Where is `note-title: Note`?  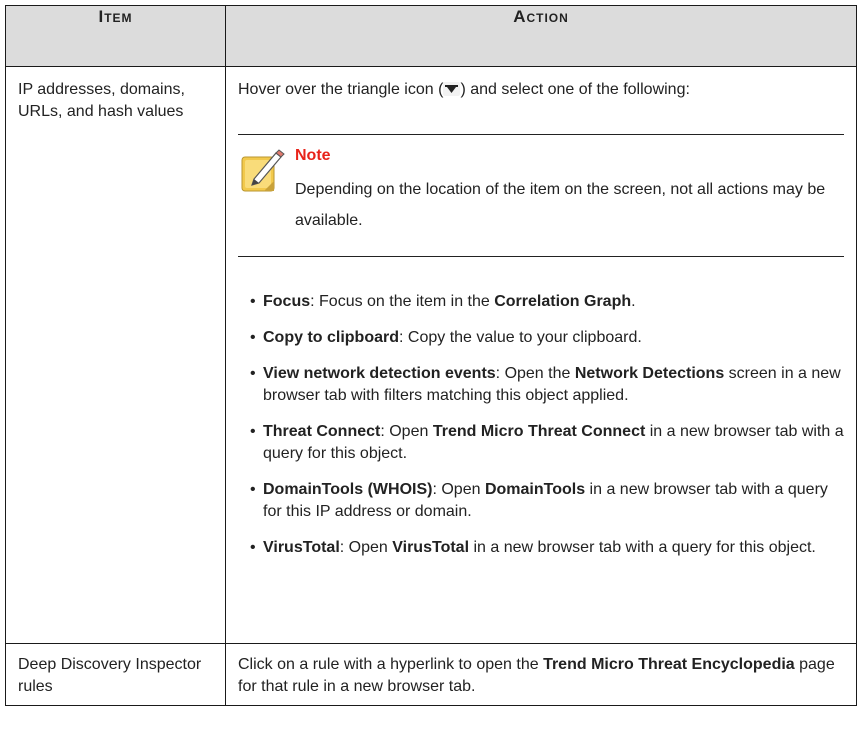
note-title: Note is located at coordinates (313, 155).